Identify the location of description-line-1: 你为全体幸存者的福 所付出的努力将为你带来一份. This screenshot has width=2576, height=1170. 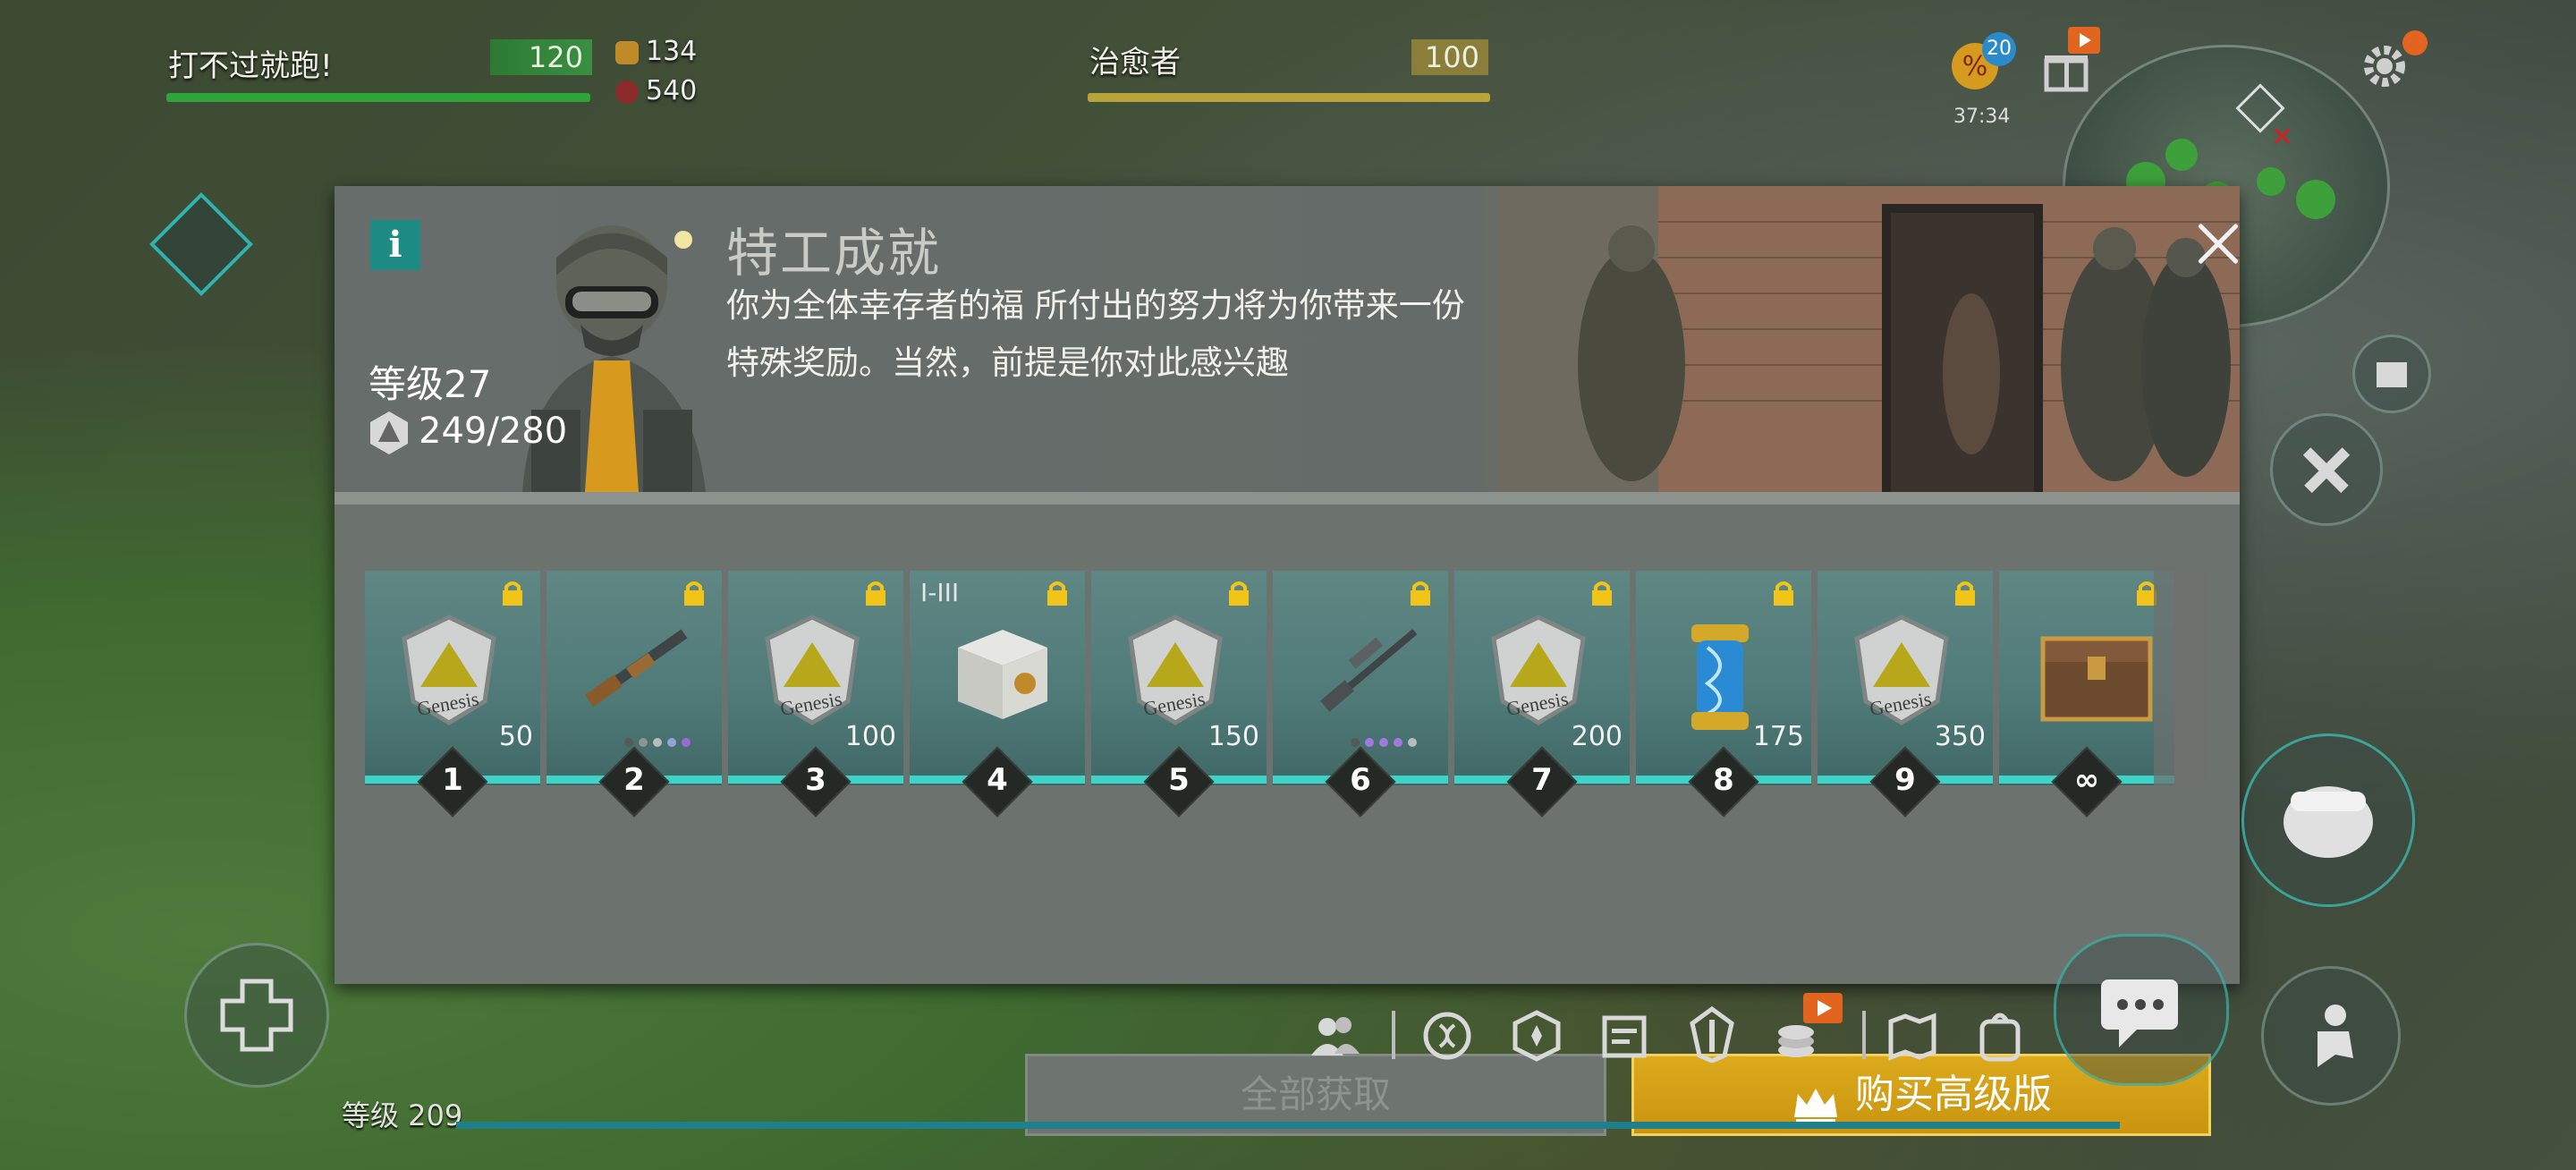
(1095, 305).